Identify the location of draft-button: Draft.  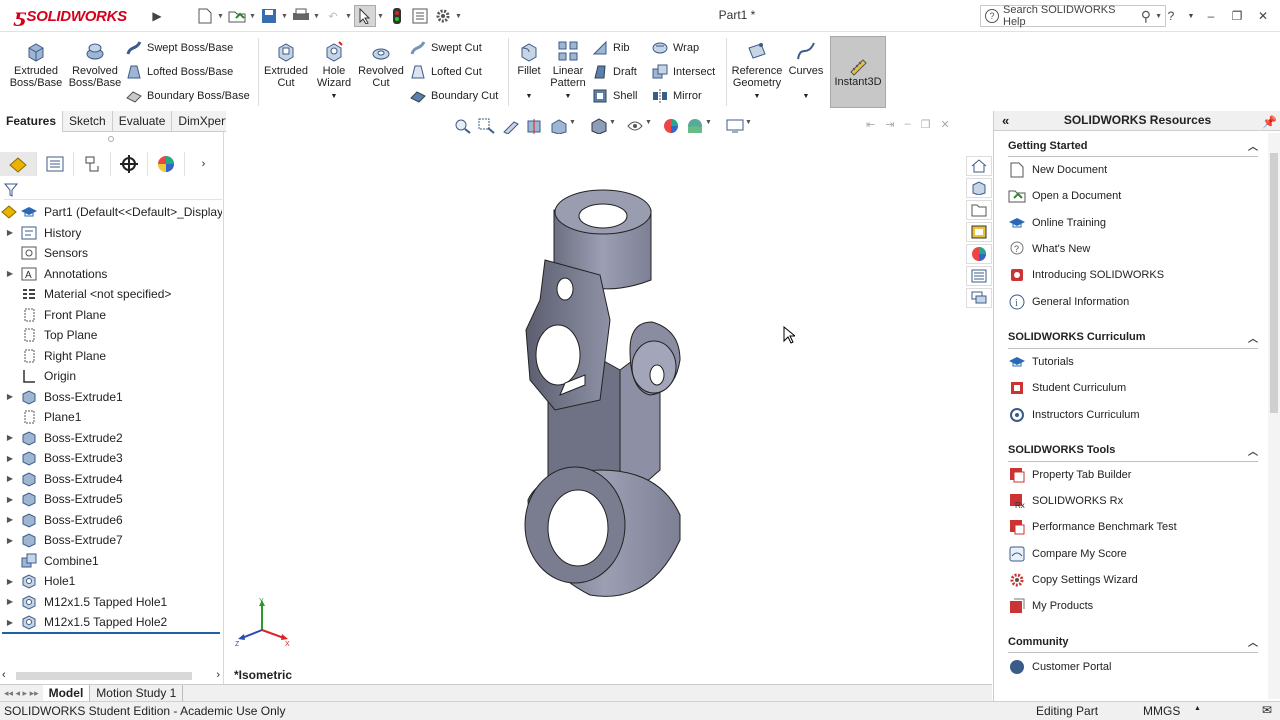
(614, 72).